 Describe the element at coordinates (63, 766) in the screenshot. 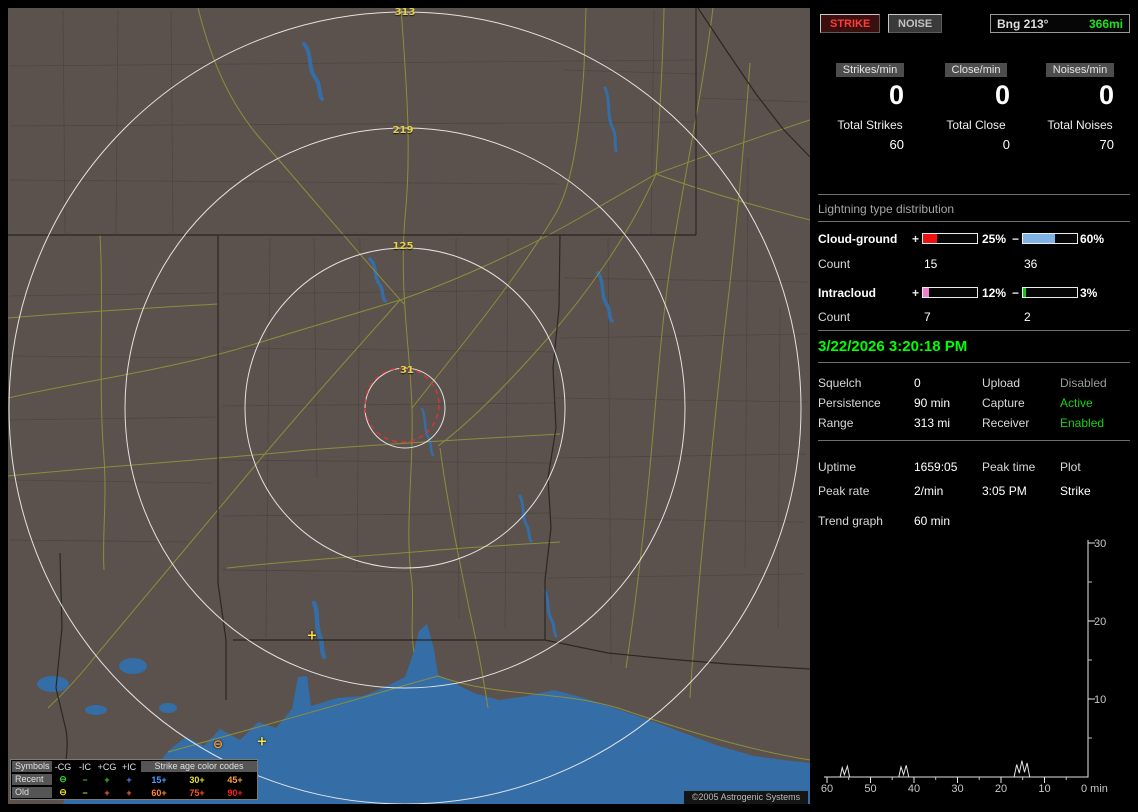

I see `legend-col-neg-cg: -CG` at that location.